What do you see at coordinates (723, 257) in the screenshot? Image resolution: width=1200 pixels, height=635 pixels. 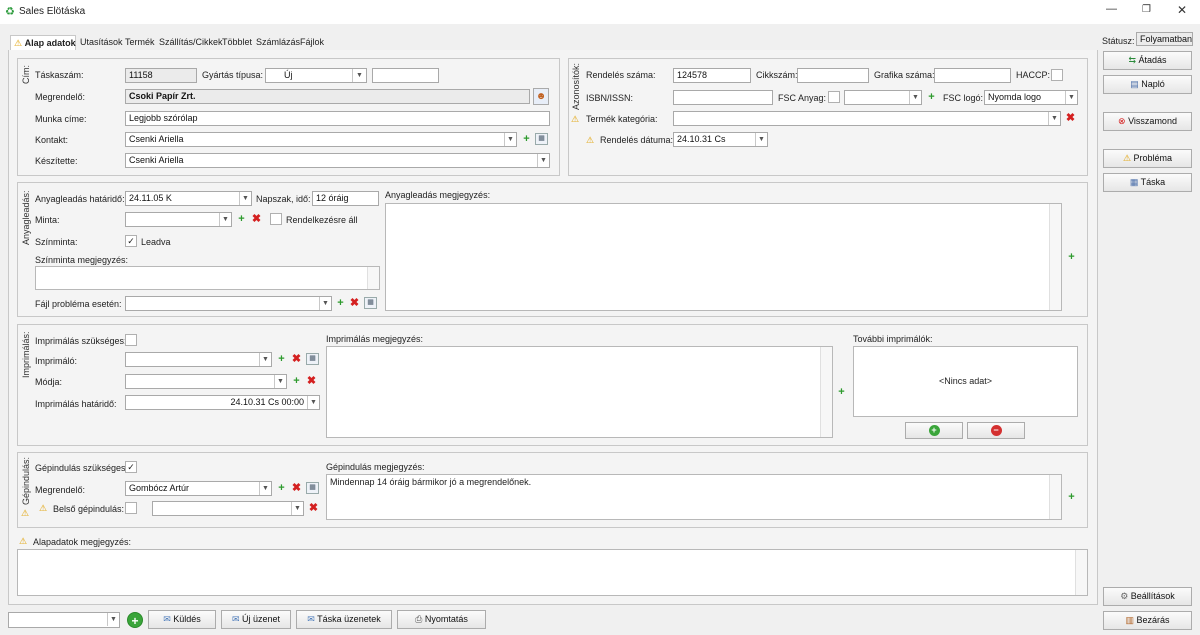 I see `anyagleadas-megj-field` at bounding box center [723, 257].